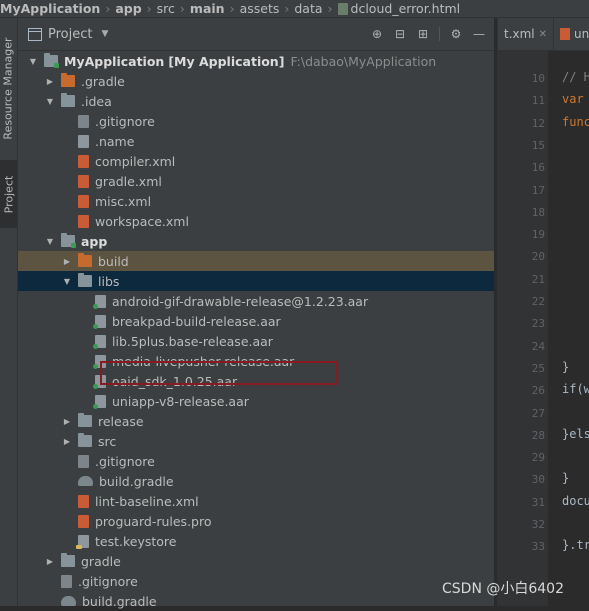  I want to click on line-number: 10, so click(538, 78).